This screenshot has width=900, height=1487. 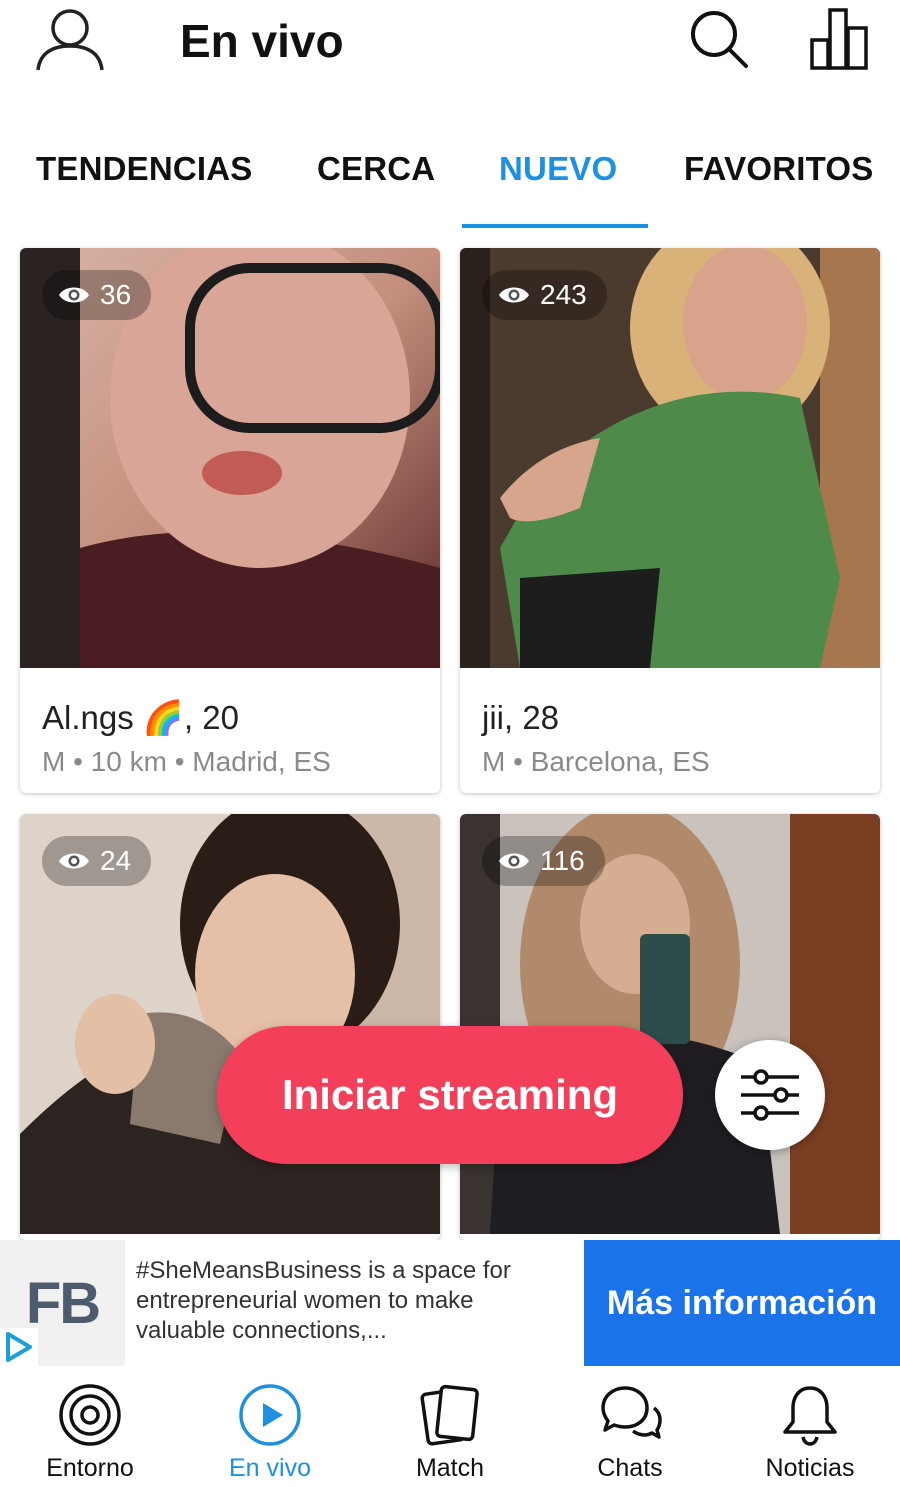 I want to click on viewer-count: 24, so click(x=116, y=860).